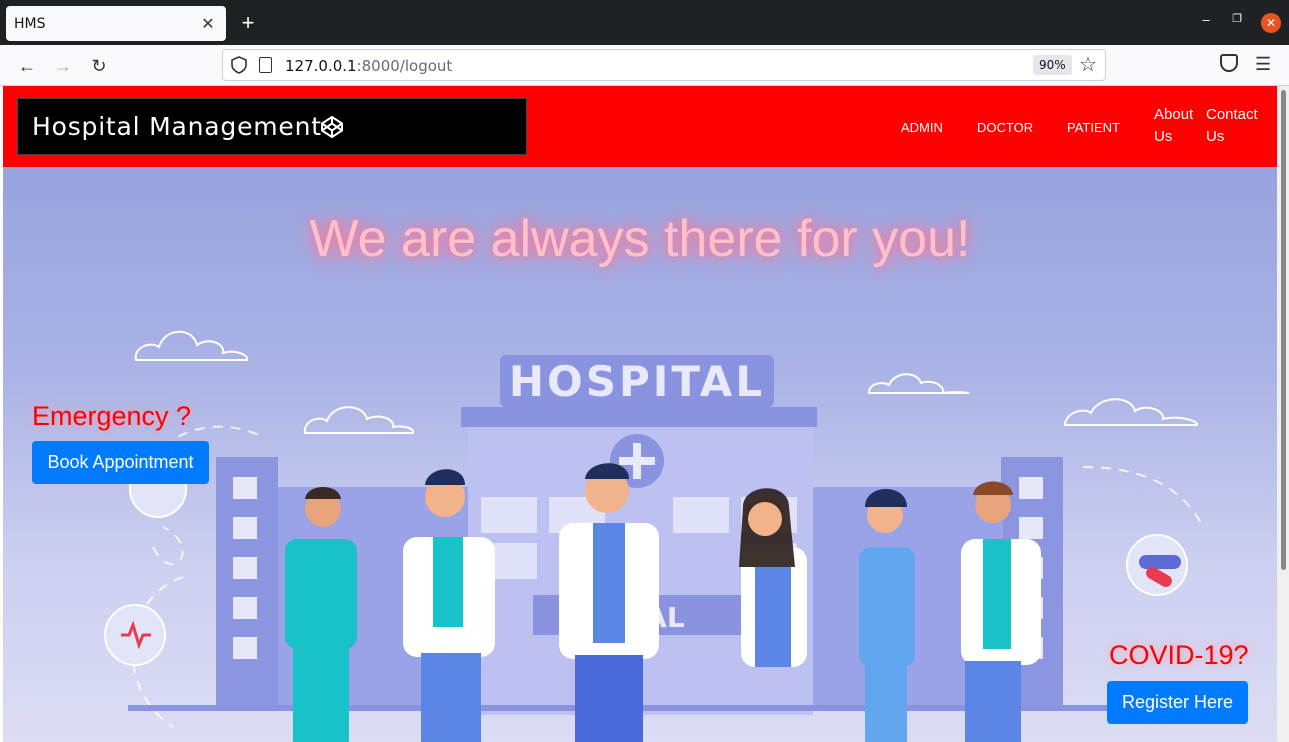 Image resolution: width=1289 pixels, height=742 pixels. Describe the element at coordinates (332, 127) in the screenshot. I see `codepen-icon` at that location.